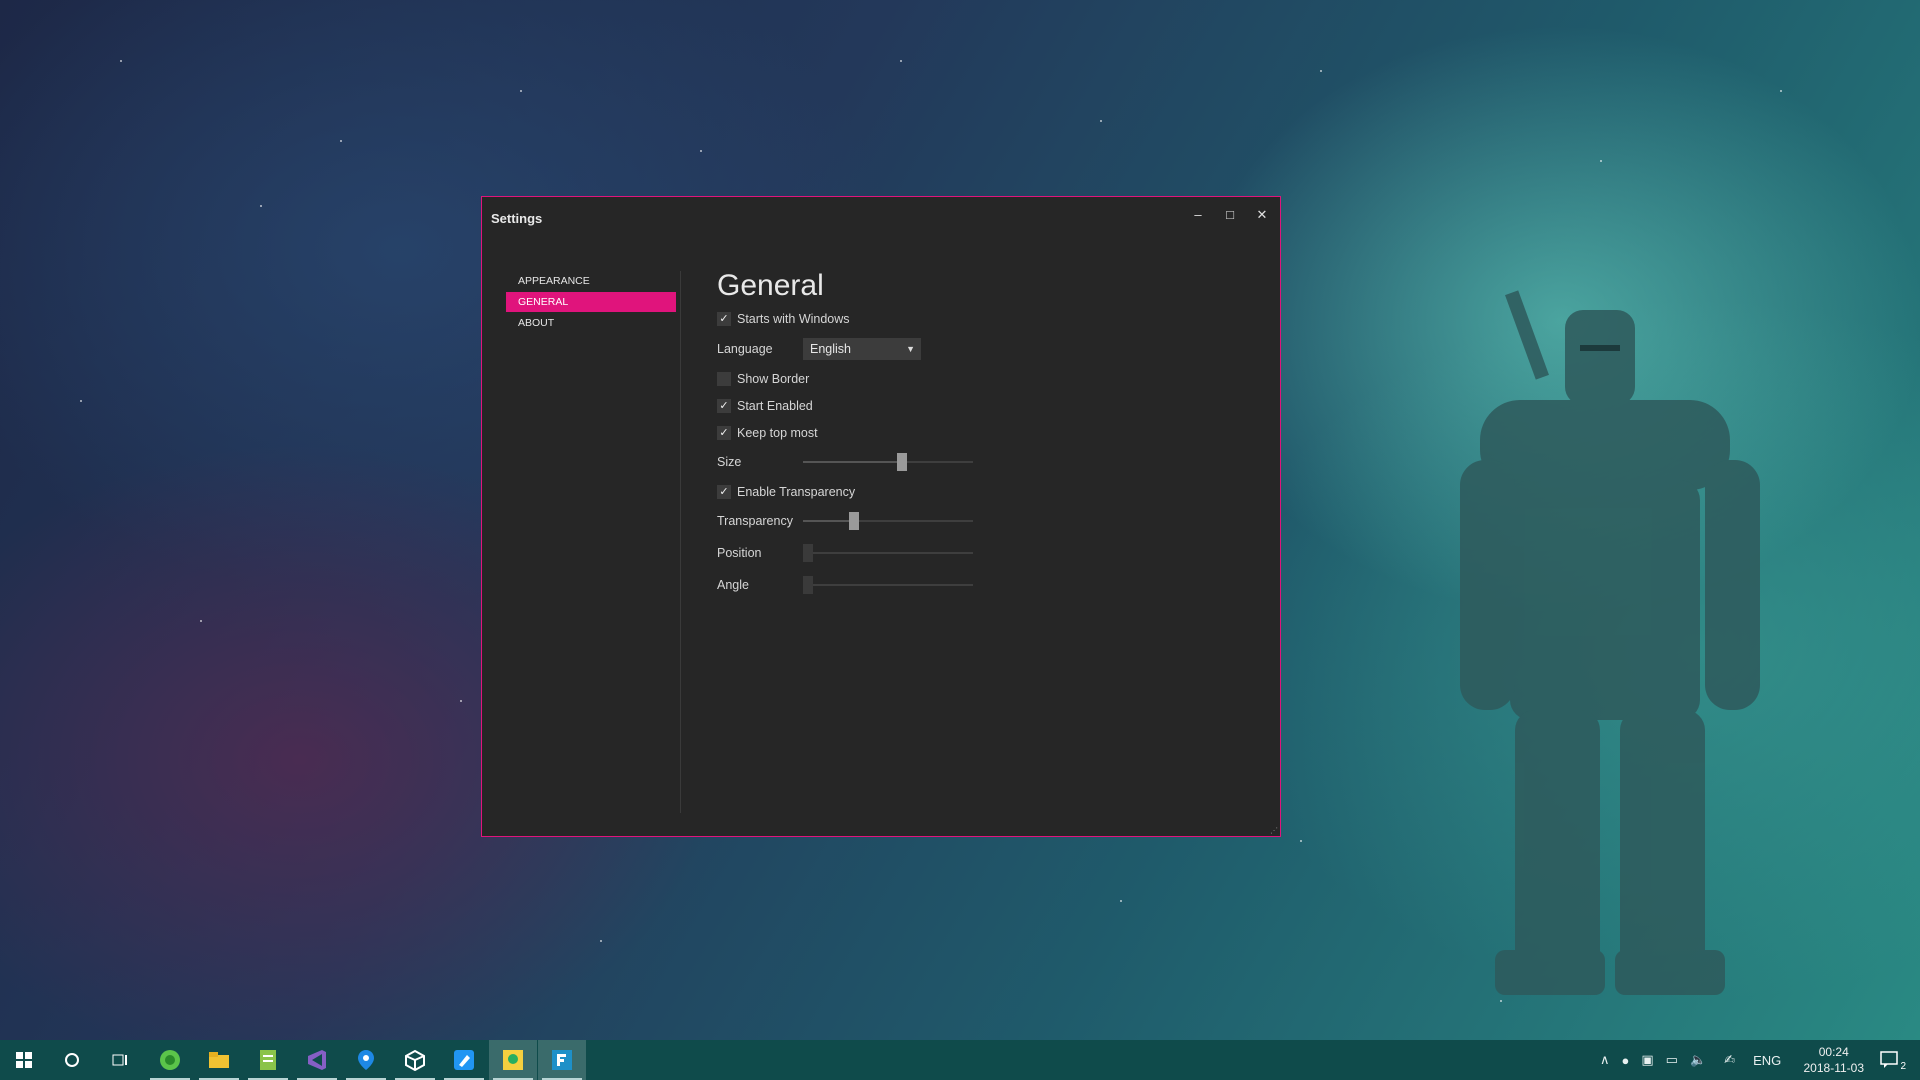 Image resolution: width=1920 pixels, height=1080 pixels. Describe the element at coordinates (862, 349) in the screenshot. I see `language-dropdown: English ▼` at that location.